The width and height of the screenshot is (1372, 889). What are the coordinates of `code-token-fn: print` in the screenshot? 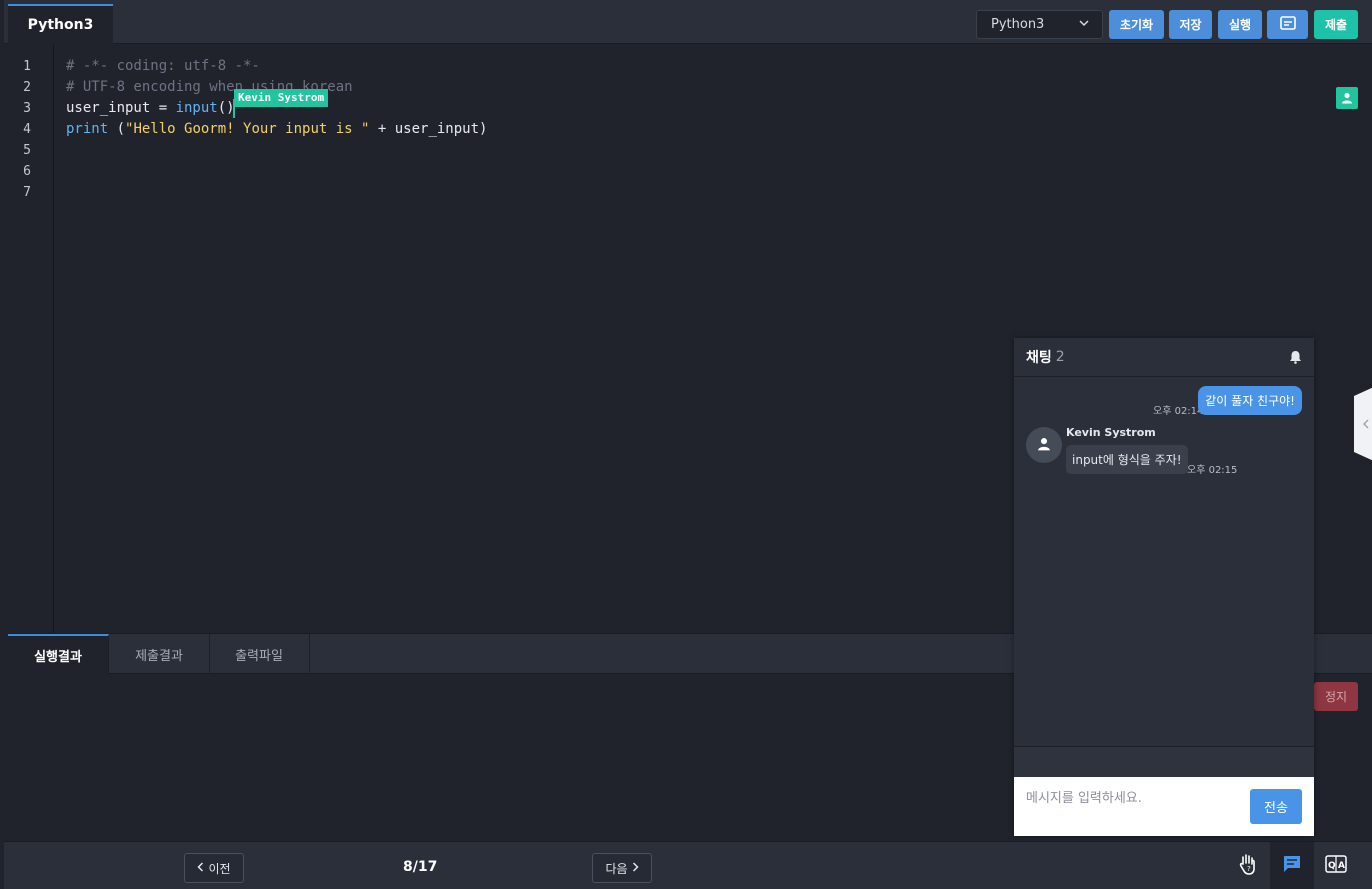 It's located at (87, 129).